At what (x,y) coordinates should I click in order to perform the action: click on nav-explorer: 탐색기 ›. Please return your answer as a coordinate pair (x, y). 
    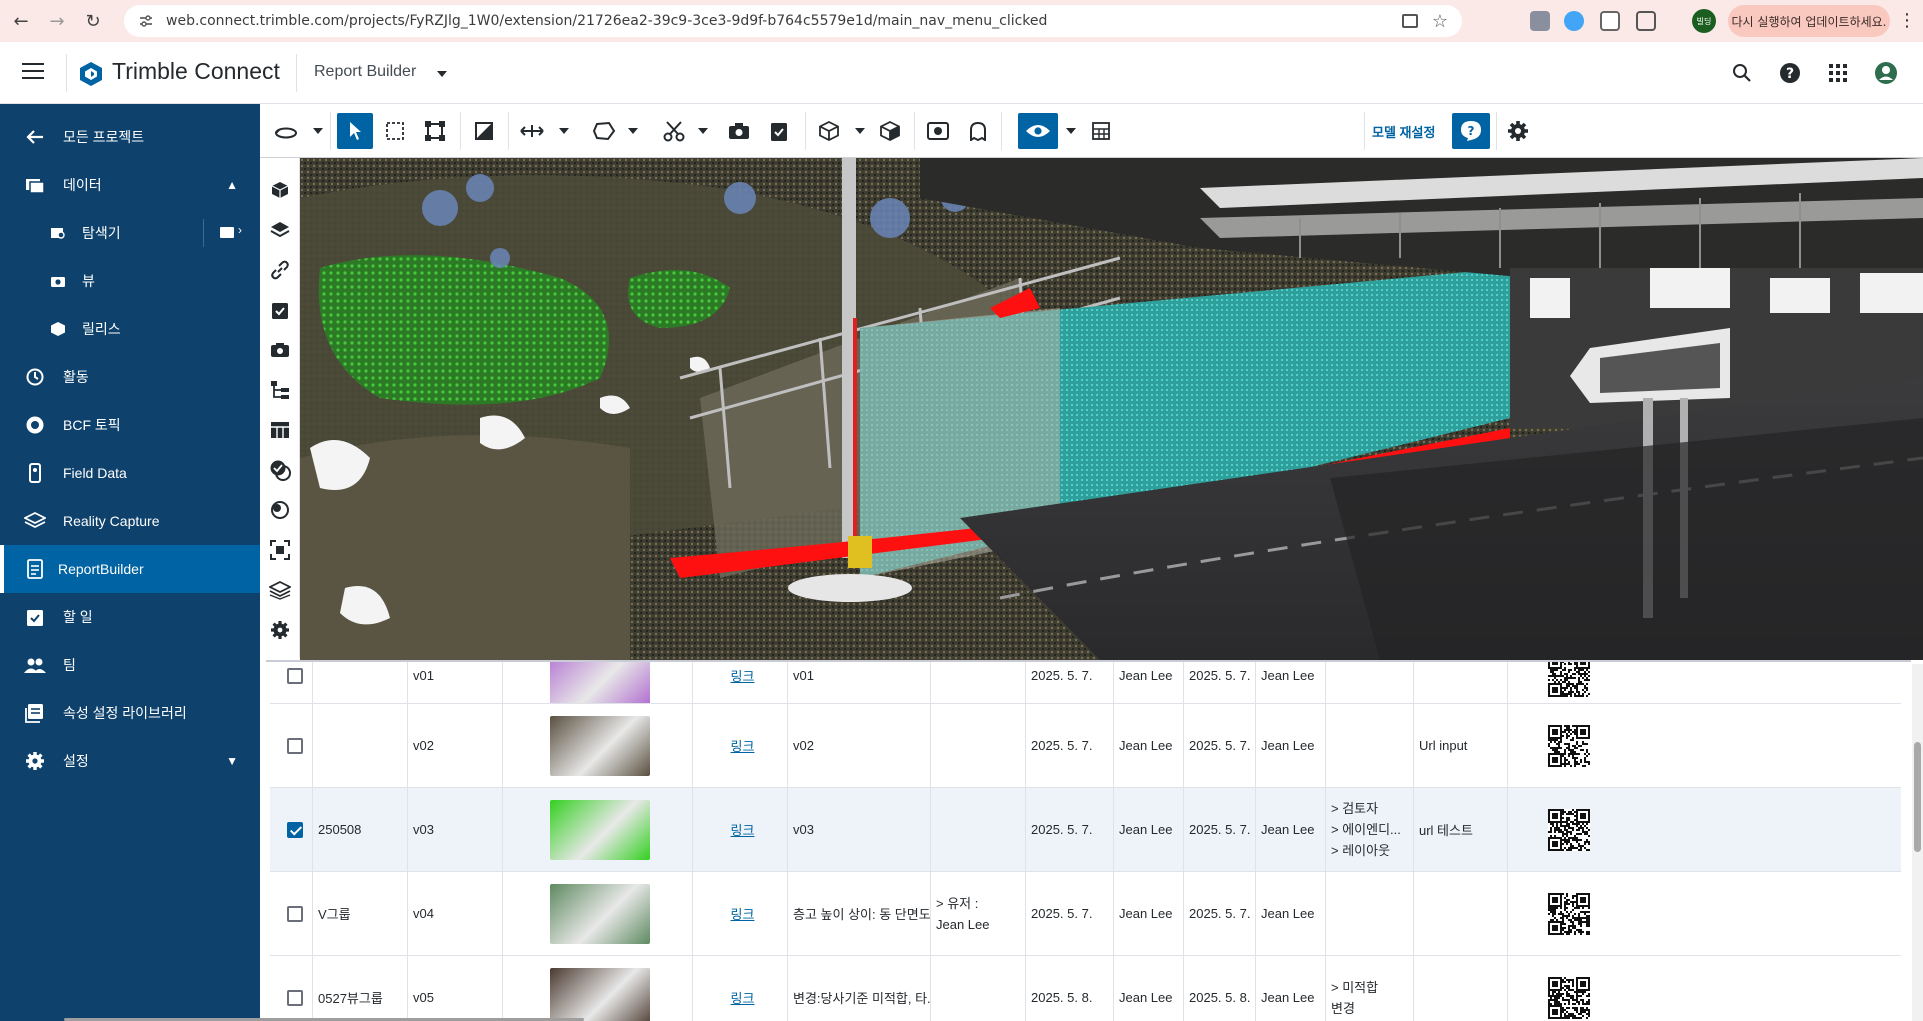
    Looking at the image, I should click on (130, 233).